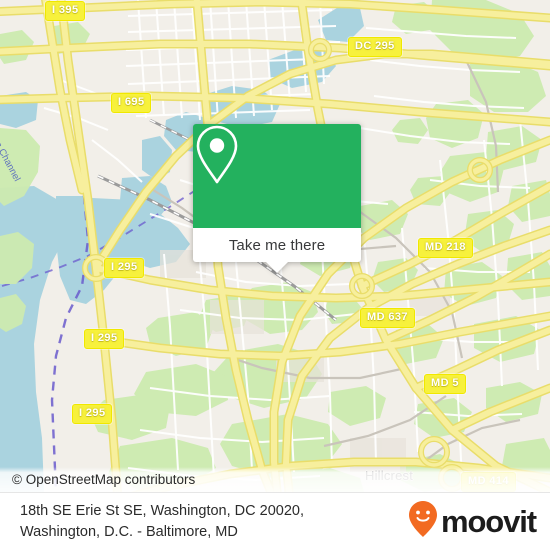  I want to click on route-shield-i-295-c: I 295, so click(92, 414).